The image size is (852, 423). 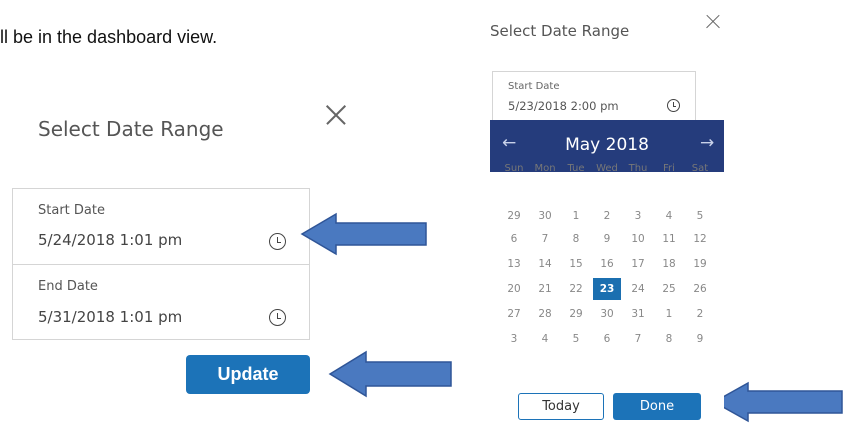 What do you see at coordinates (545, 314) in the screenshot?
I see `calendar-day: 28` at bounding box center [545, 314].